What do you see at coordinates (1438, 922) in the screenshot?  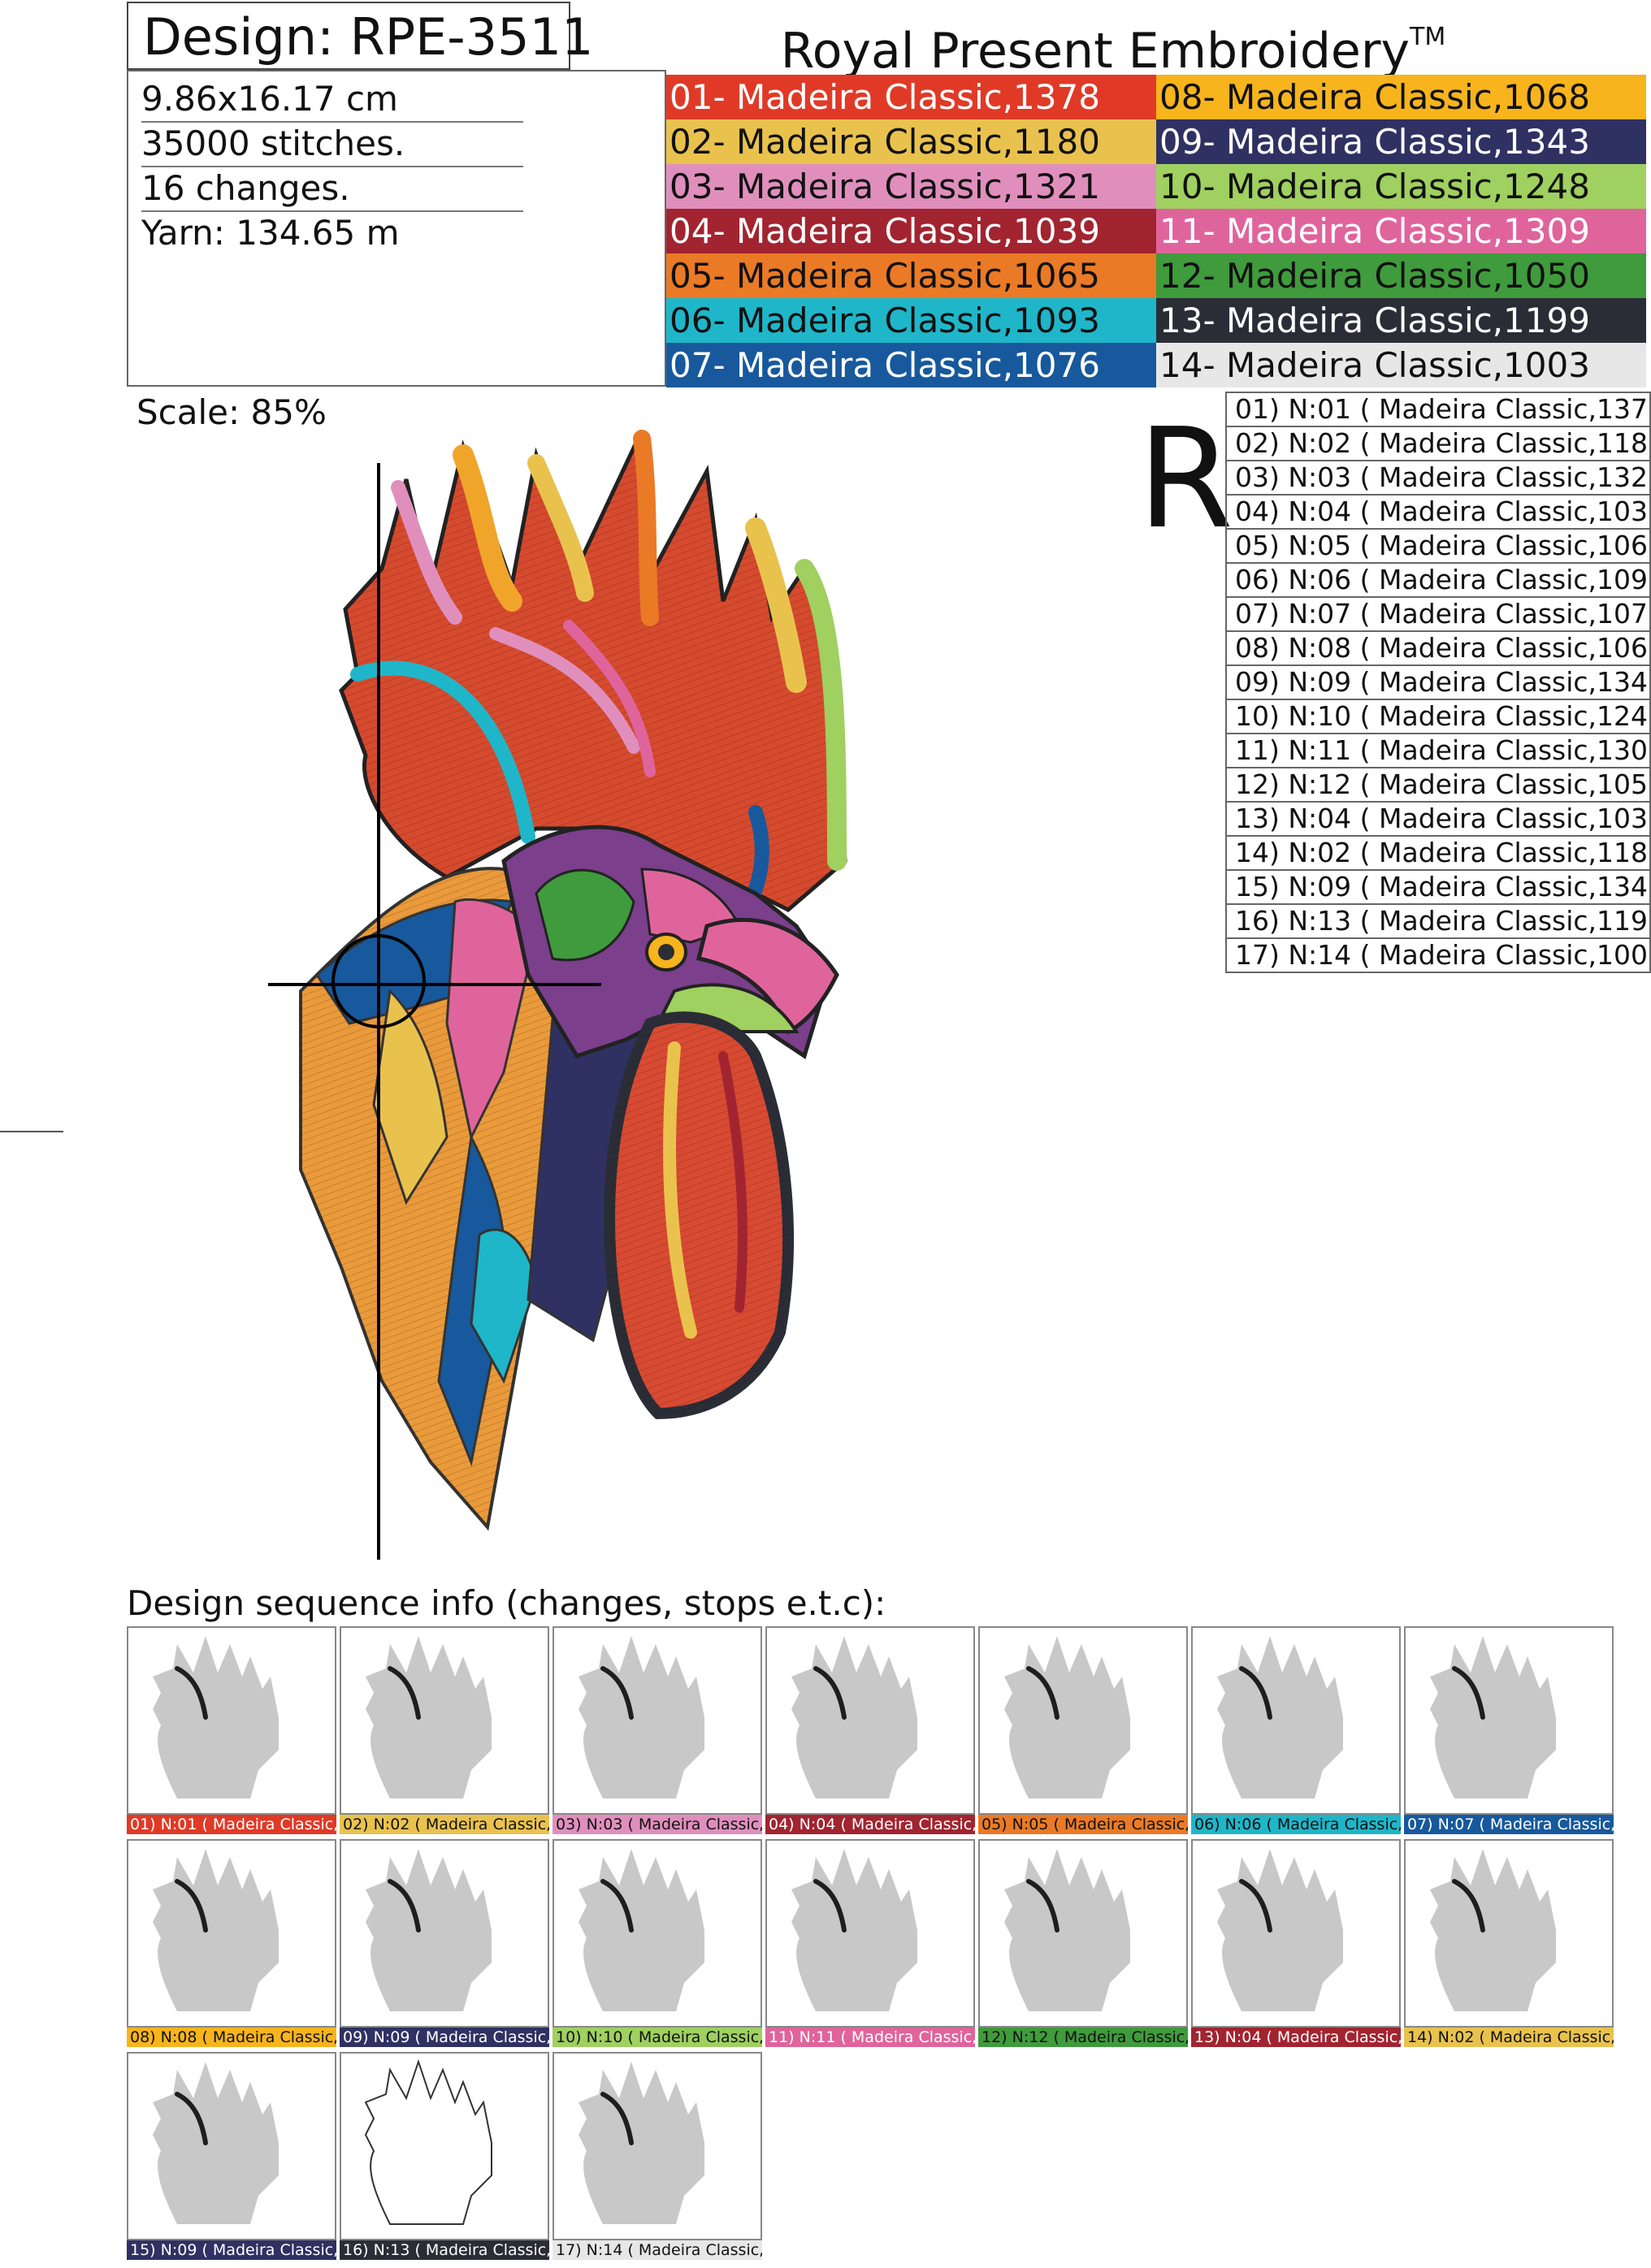 I see `sequence-row: 16) N:13 ( Madeira Classic,1199)` at bounding box center [1438, 922].